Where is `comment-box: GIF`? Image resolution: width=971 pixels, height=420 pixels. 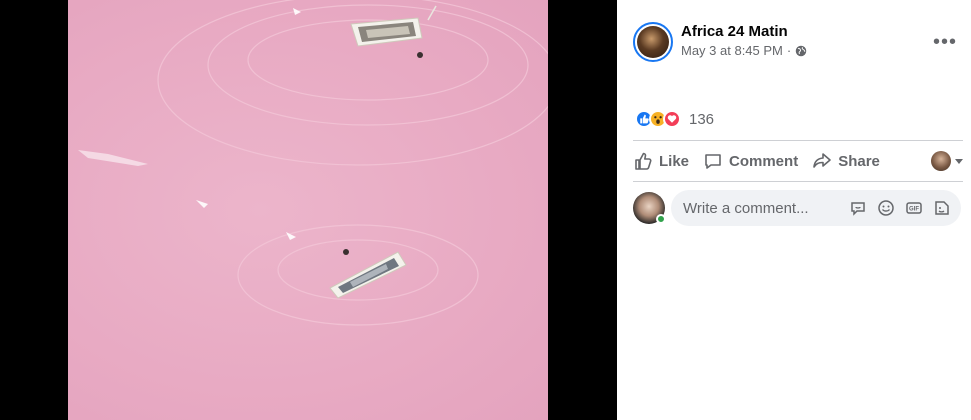
comment-box: GIF is located at coordinates (816, 208).